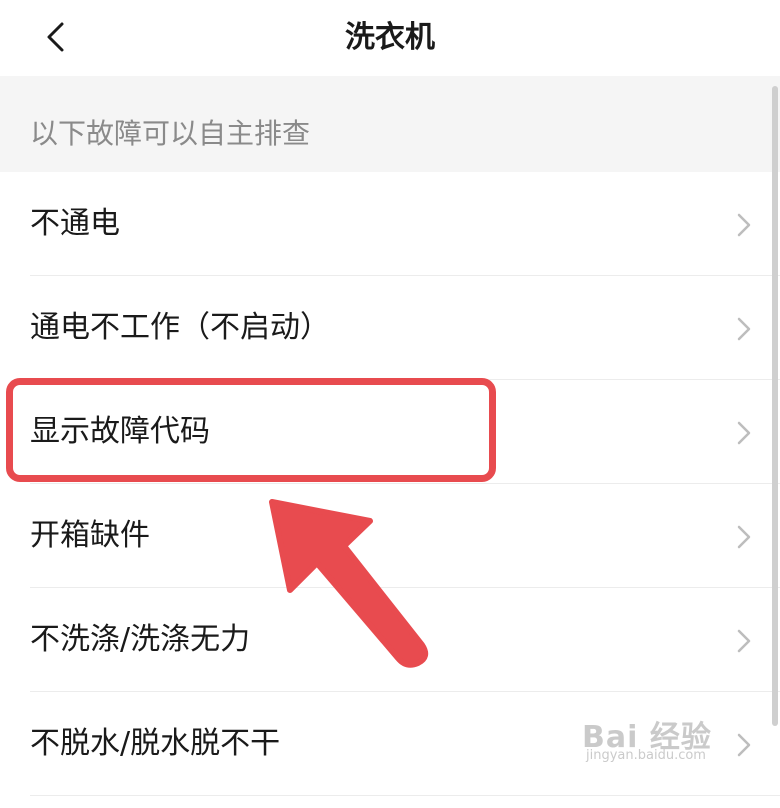 This screenshot has width=780, height=808. I want to click on list-item-error-code: 显示故障代码, so click(390, 432).